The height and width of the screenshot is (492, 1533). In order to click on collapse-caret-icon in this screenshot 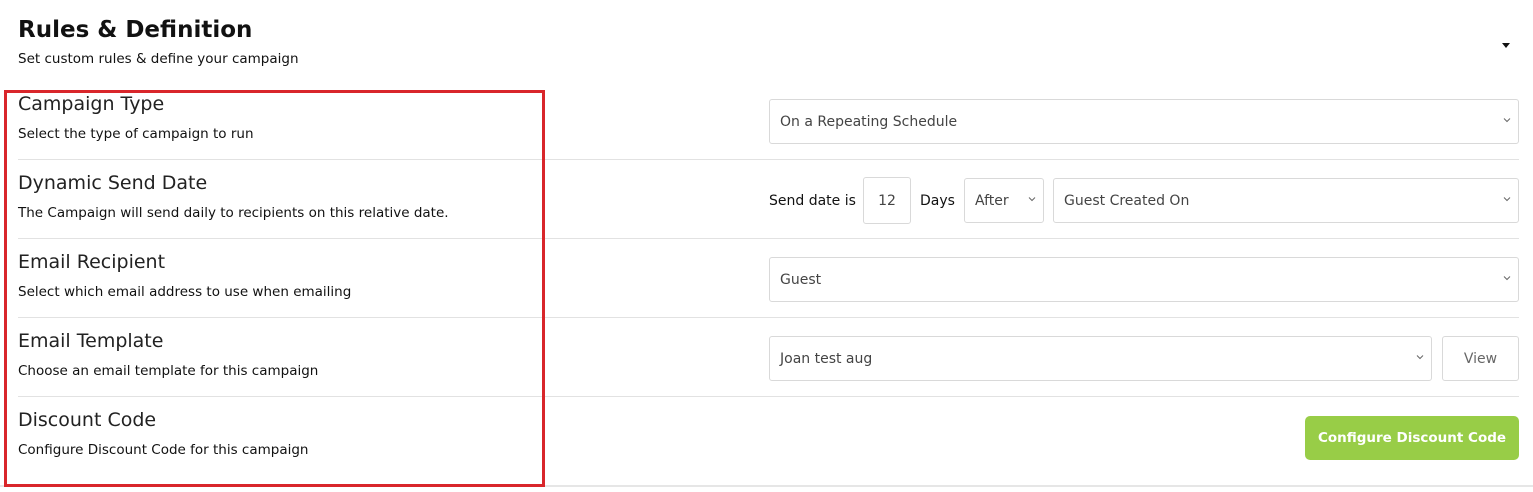, I will do `click(1506, 45)`.